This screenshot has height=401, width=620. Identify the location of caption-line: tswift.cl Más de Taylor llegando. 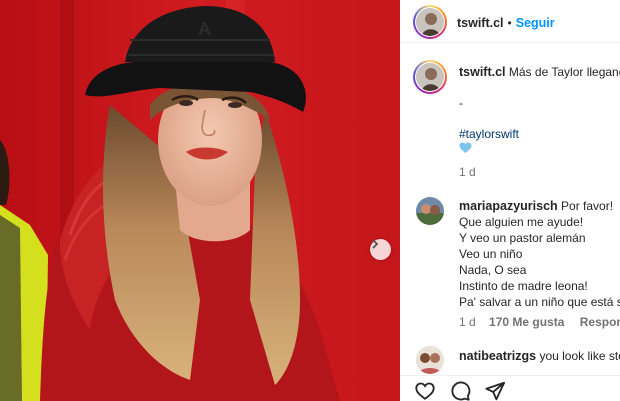
(539, 72).